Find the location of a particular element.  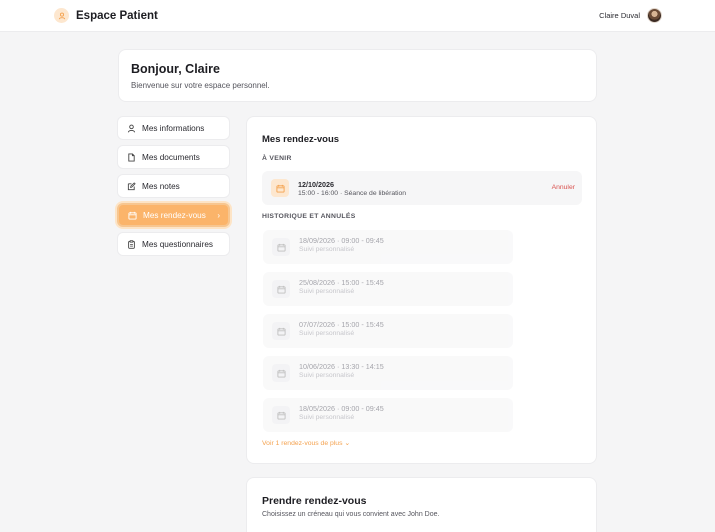

user-menu: Claire Duval is located at coordinates (630, 15).